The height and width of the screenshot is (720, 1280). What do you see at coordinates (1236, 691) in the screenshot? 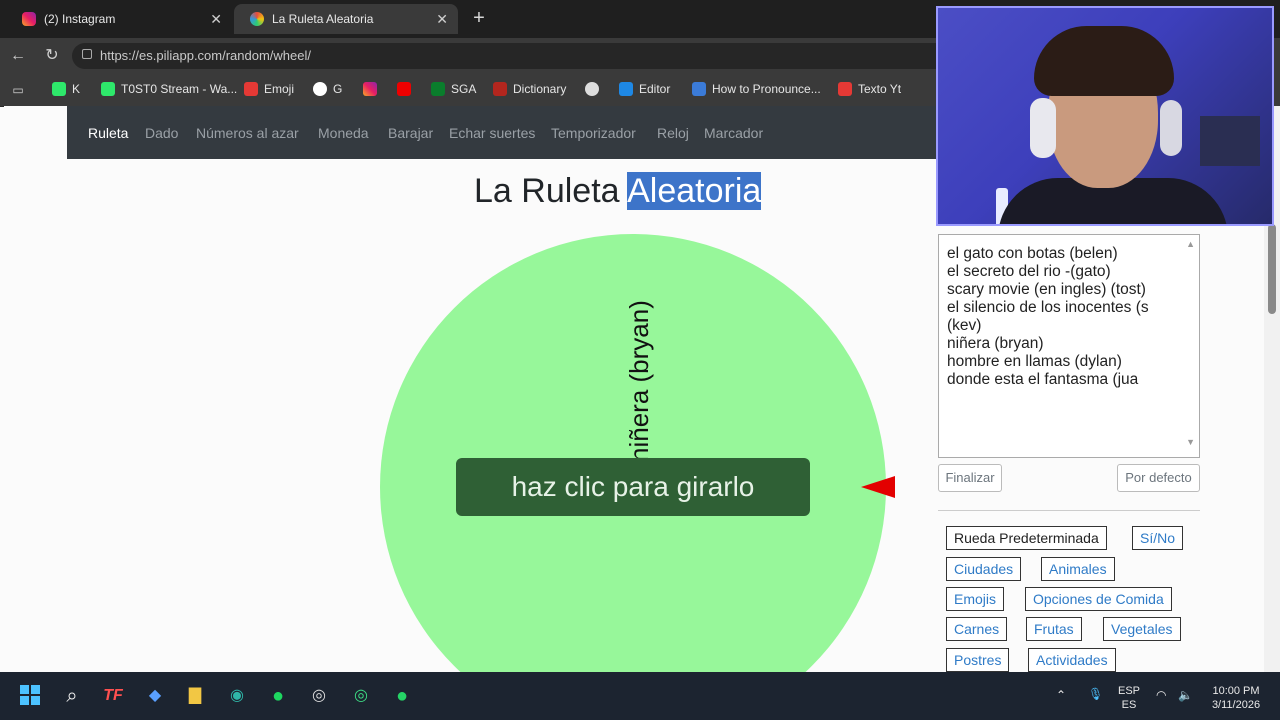
I see `time: 10:00 PM` at bounding box center [1236, 691].